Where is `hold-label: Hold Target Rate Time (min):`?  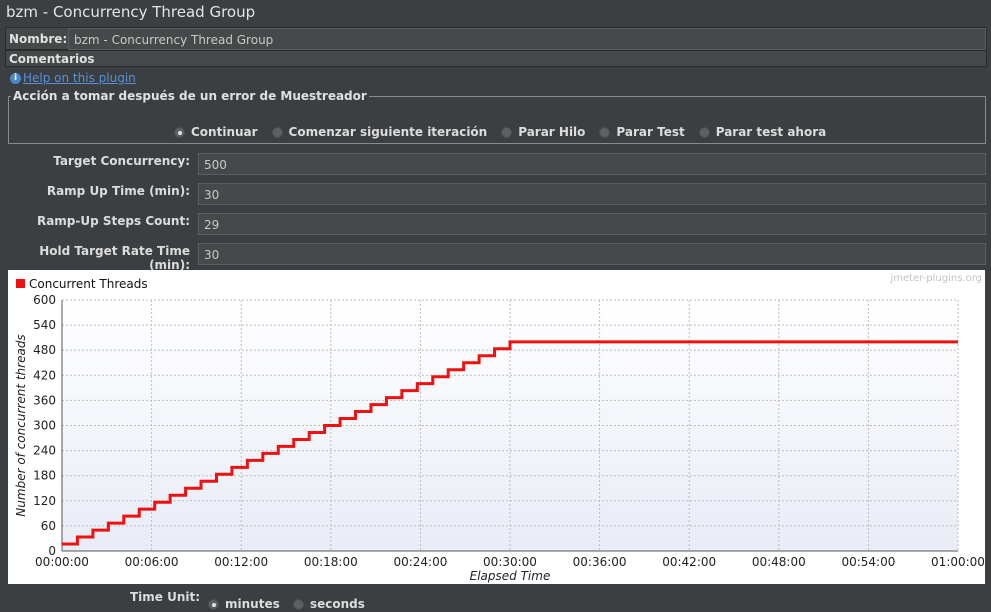
hold-label: Hold Target Rate Time (min): is located at coordinates (114, 258).